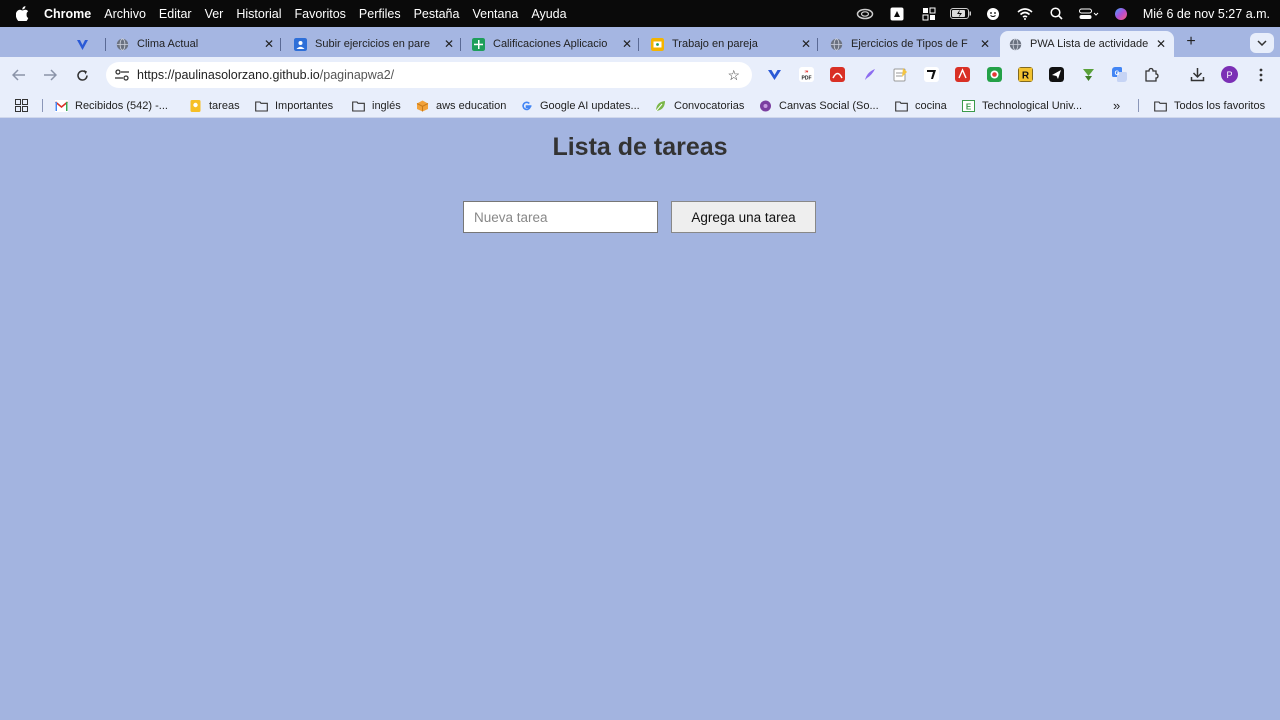  What do you see at coordinates (837, 74) in the screenshot?
I see `acrobat-extension-icon` at bounding box center [837, 74].